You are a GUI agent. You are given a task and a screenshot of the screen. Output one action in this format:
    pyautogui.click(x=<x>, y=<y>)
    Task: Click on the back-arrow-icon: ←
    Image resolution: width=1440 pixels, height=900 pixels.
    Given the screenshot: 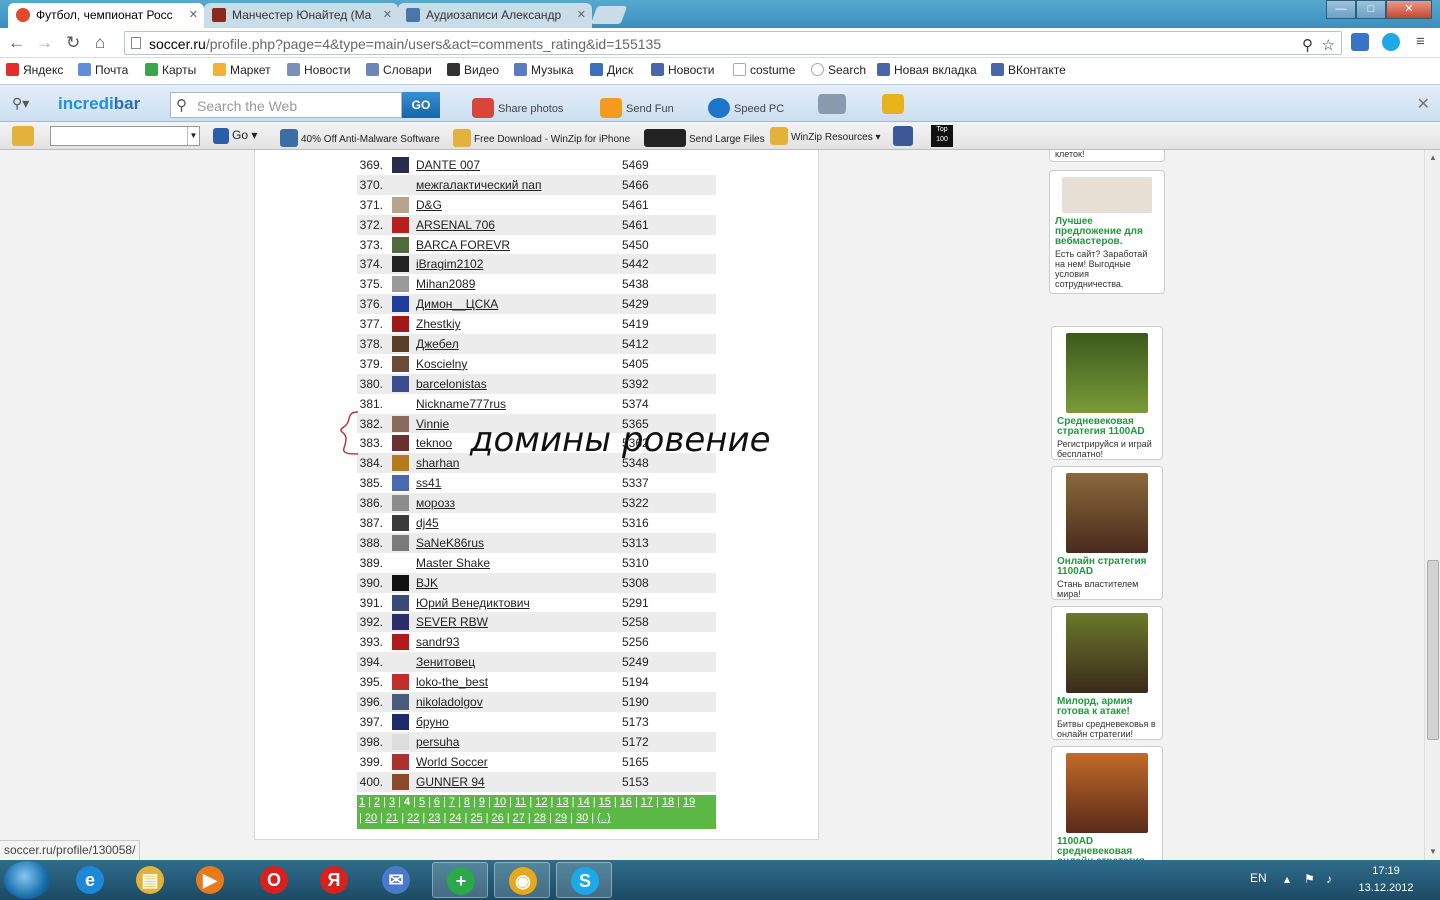 What is the action you would take?
    pyautogui.click(x=16, y=43)
    